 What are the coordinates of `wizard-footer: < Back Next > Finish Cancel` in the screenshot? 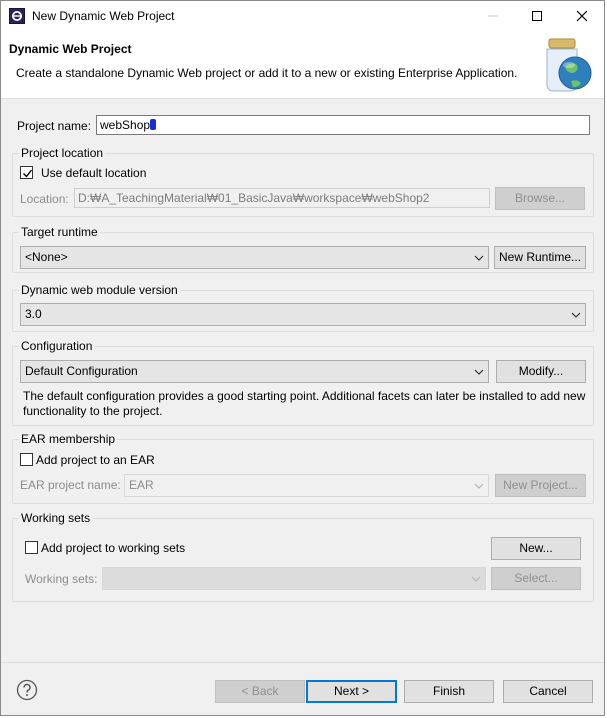 It's located at (302, 688).